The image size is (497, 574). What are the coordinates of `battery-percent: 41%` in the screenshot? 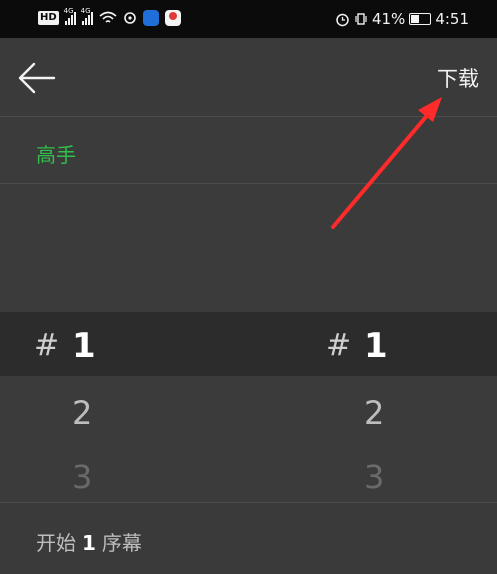 It's located at (388, 19).